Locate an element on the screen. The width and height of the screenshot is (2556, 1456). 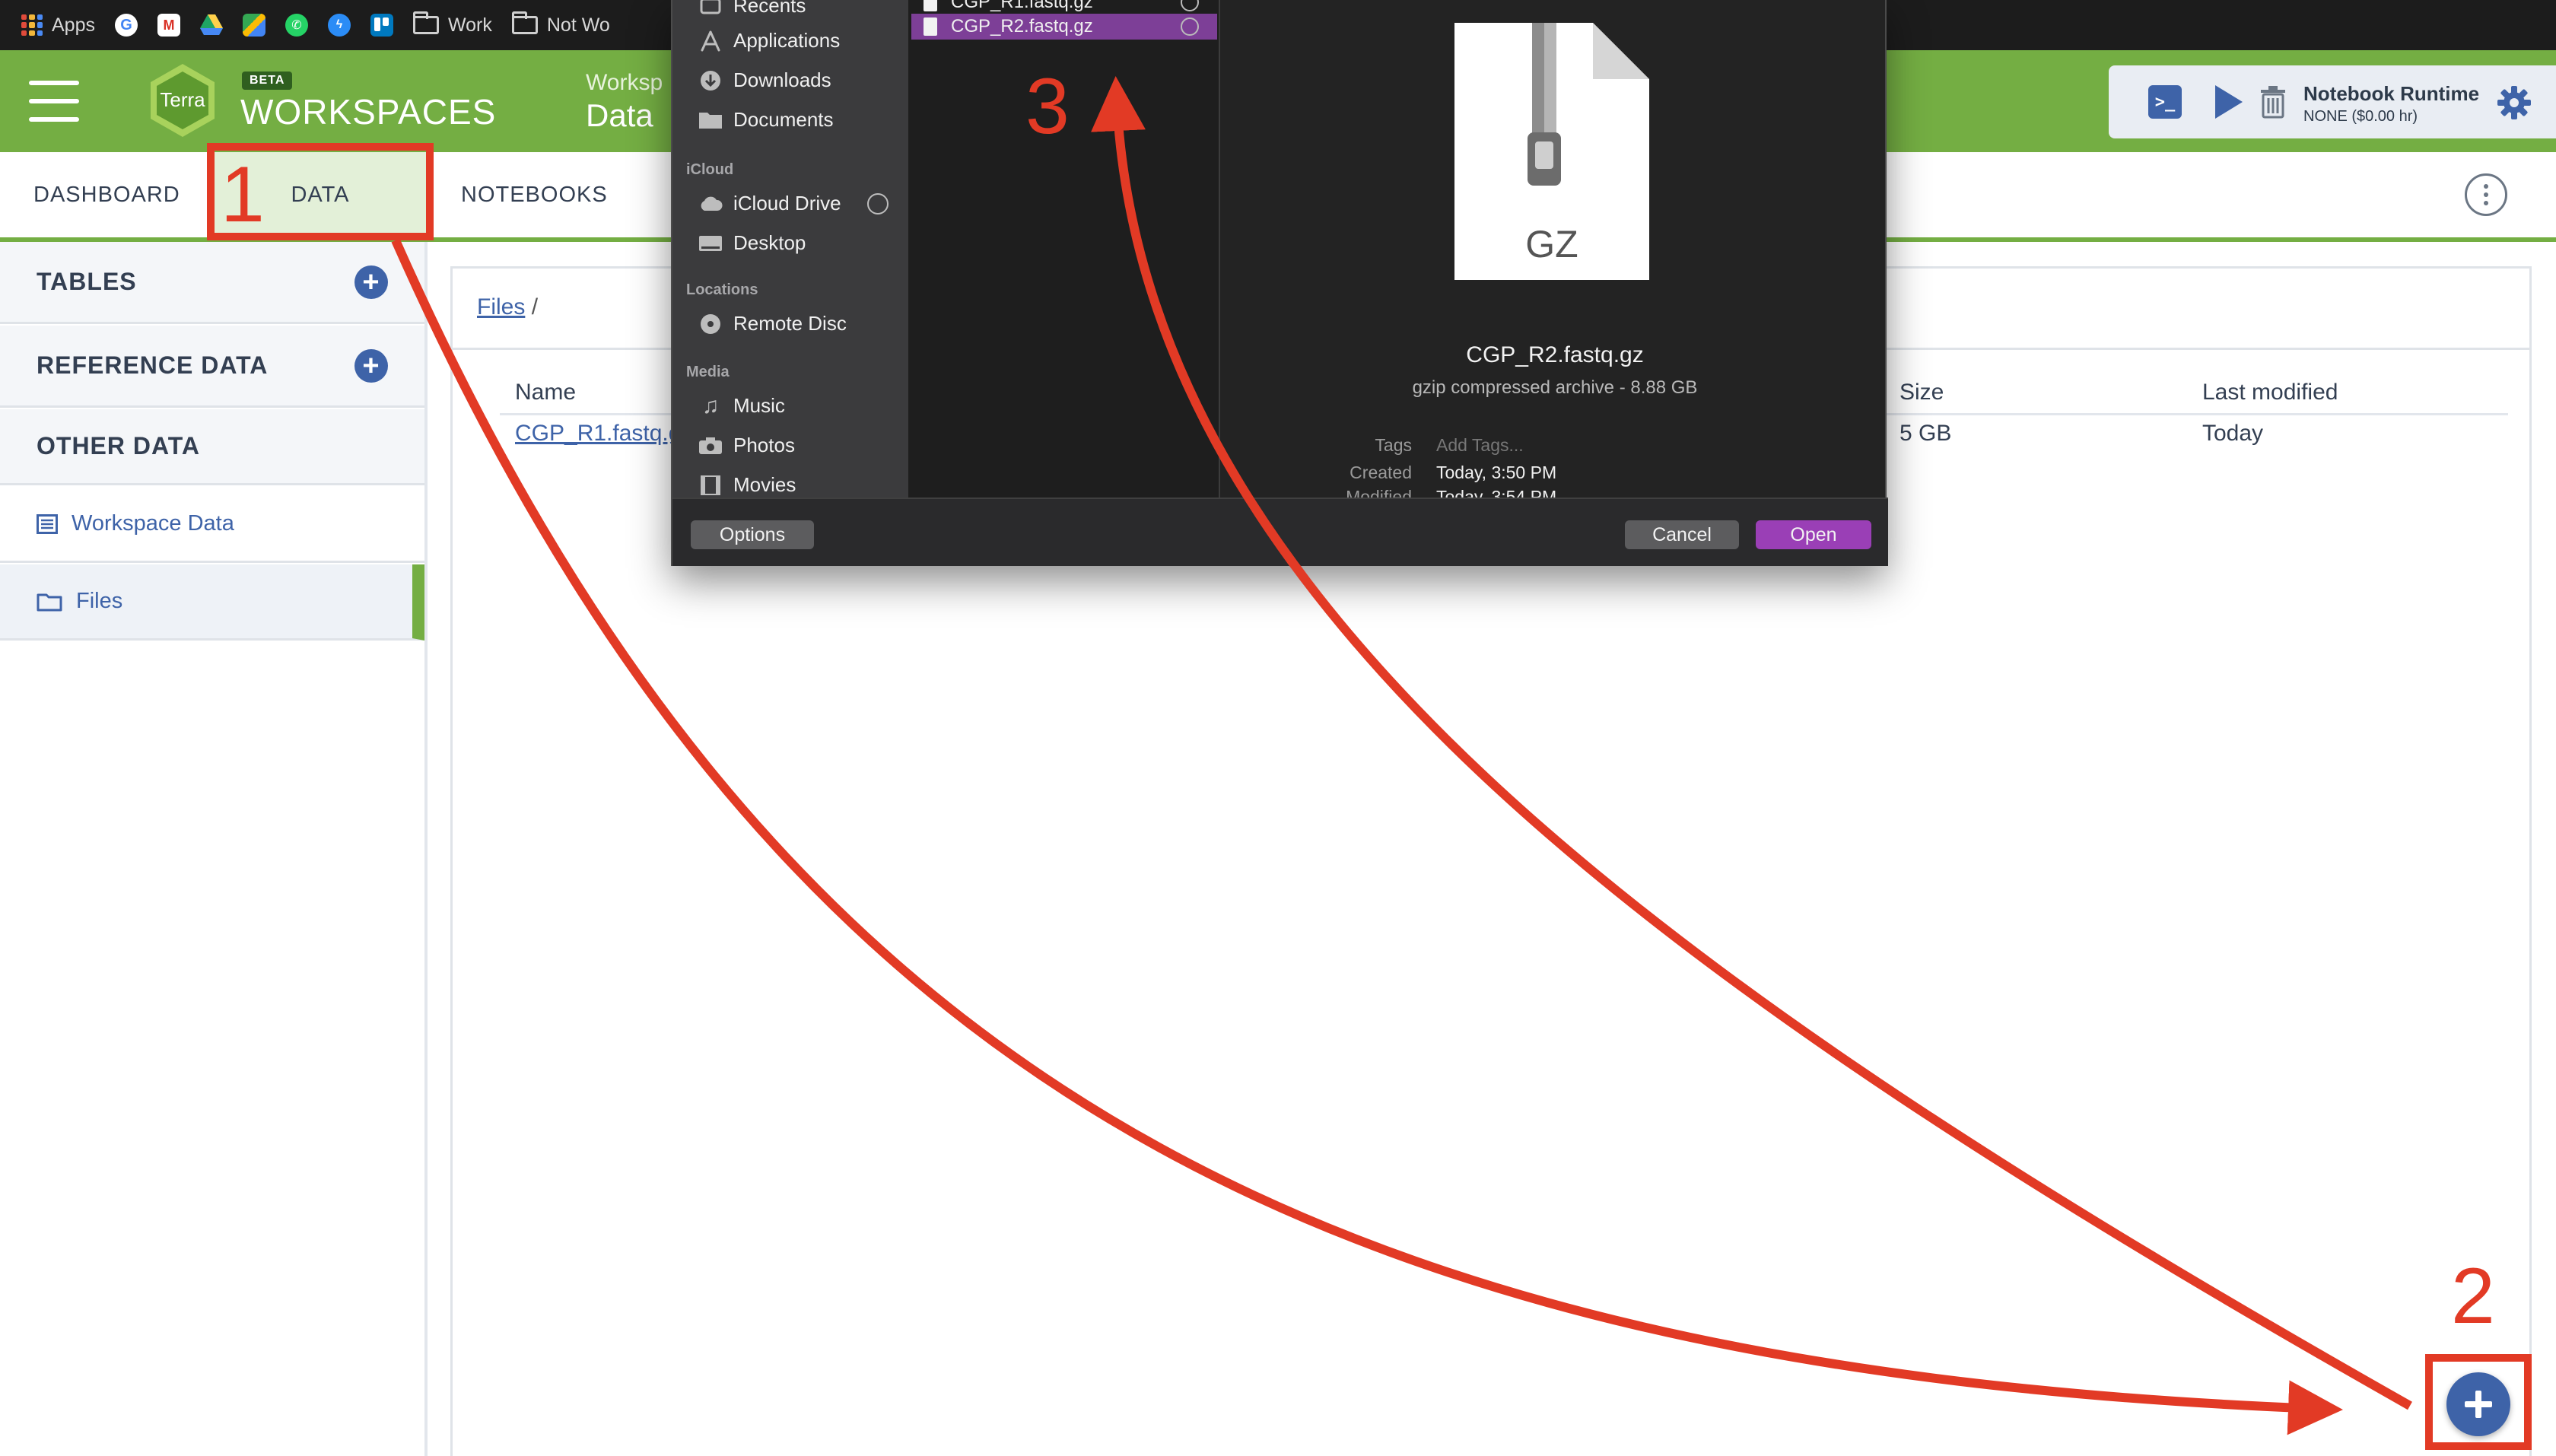
play-icon is located at coordinates (2229, 102).